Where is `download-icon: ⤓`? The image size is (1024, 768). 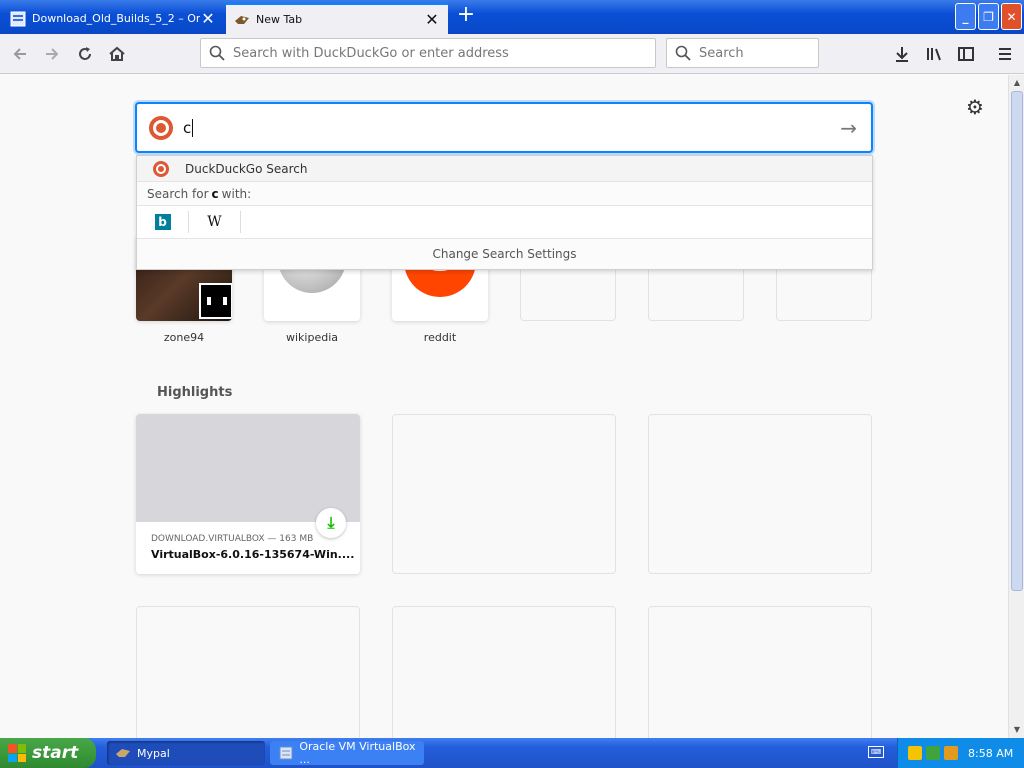
download-icon: ⤓ is located at coordinates (331, 523).